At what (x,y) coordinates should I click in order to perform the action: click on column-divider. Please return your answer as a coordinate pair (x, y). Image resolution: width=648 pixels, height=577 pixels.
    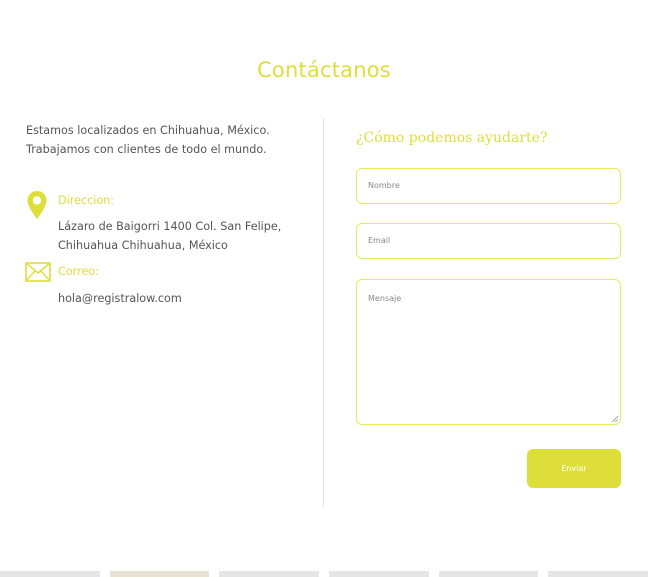
    Looking at the image, I should click on (323, 312).